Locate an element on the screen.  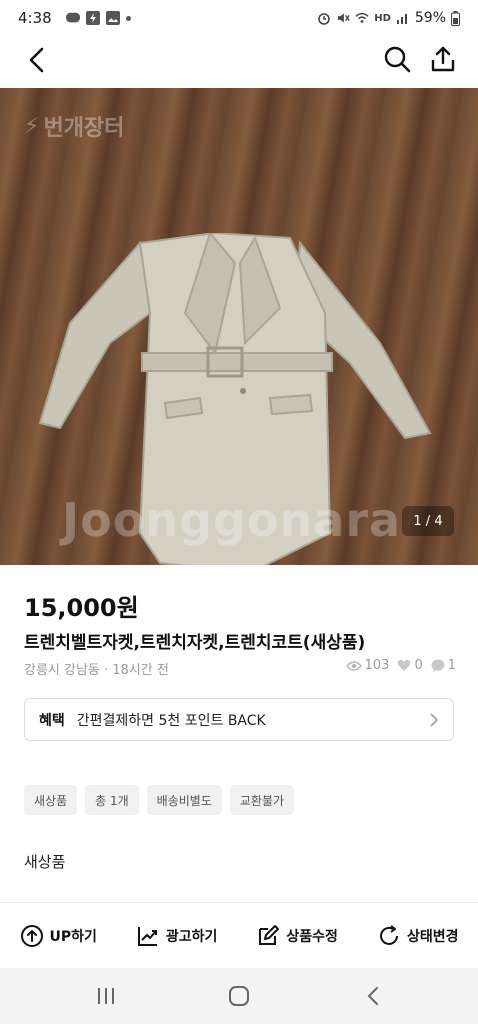
system-navigation-bar is located at coordinates (239, 996).